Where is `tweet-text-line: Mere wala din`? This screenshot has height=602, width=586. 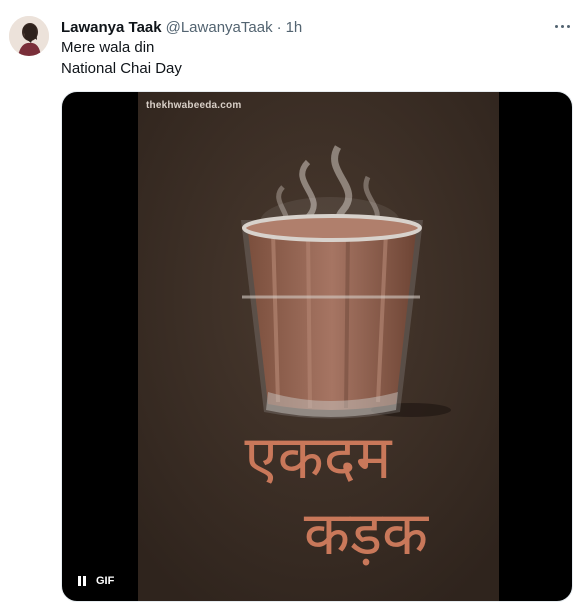
tweet-text-line: Mere wala din is located at coordinates (108, 47).